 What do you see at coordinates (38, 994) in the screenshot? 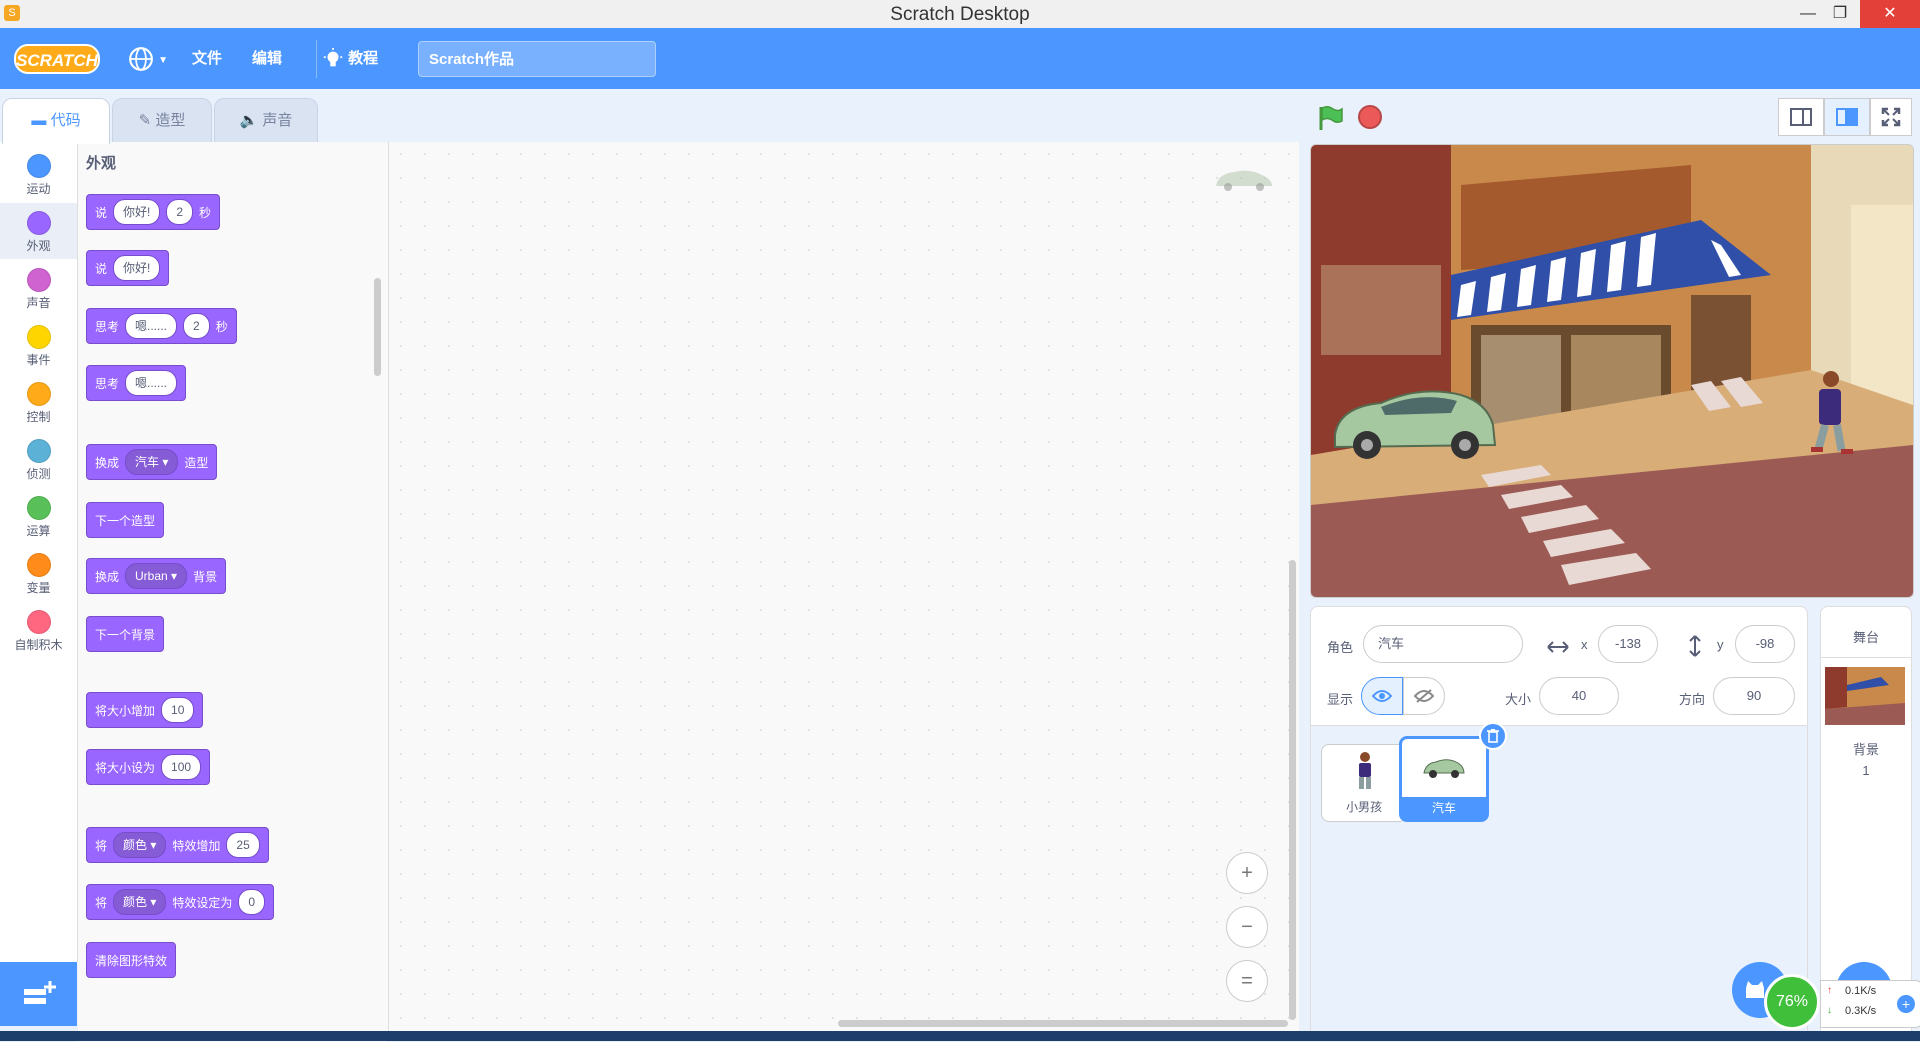
I see `add-extension-button` at bounding box center [38, 994].